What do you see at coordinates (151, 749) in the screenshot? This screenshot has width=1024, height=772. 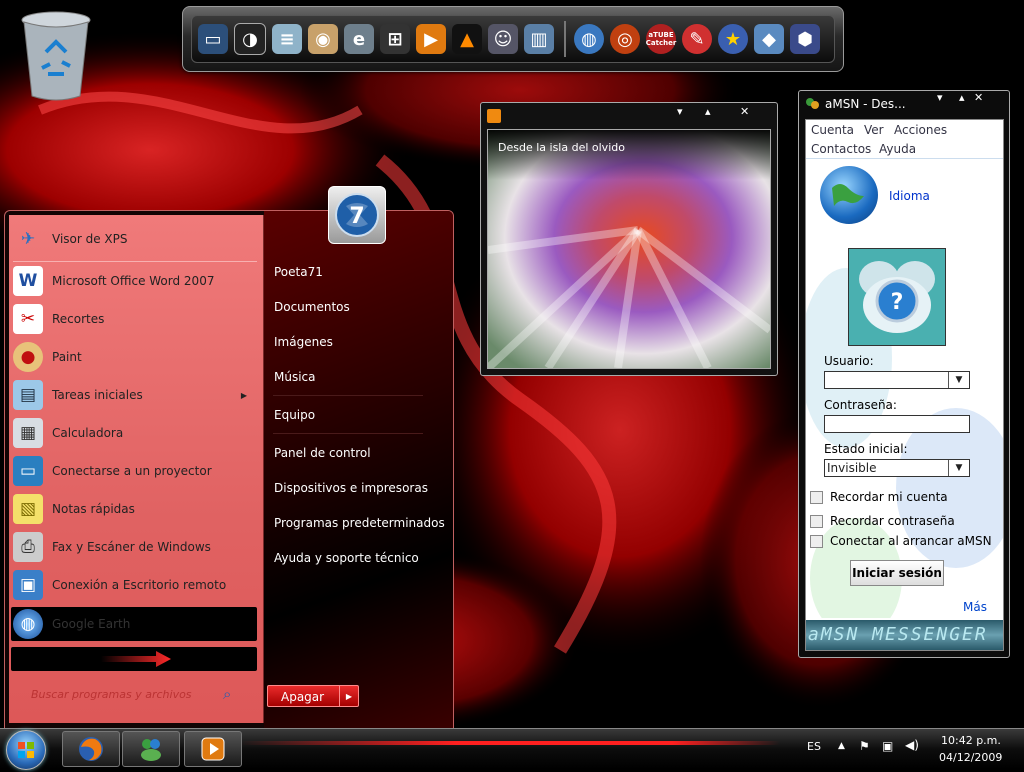 I see `taskbar-msn` at bounding box center [151, 749].